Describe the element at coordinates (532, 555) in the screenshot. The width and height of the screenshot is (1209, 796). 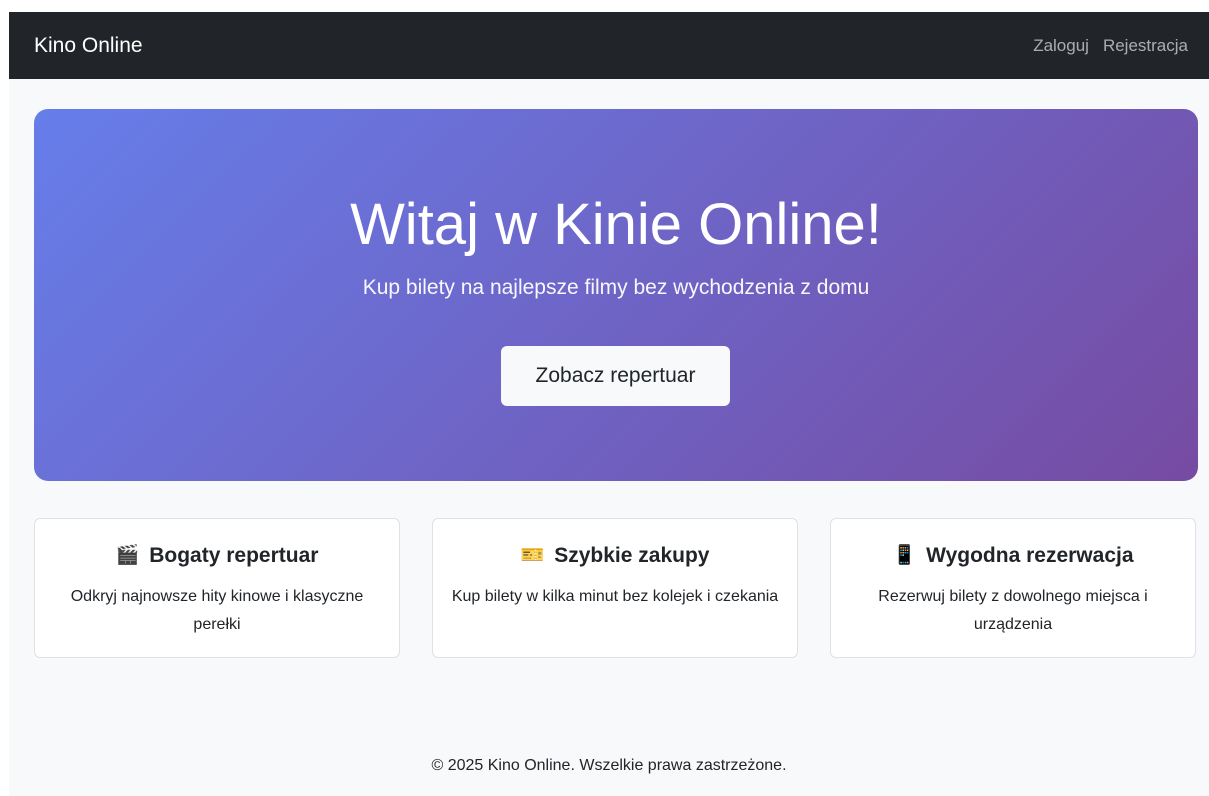
I see `ticket-icon: 🎫` at that location.